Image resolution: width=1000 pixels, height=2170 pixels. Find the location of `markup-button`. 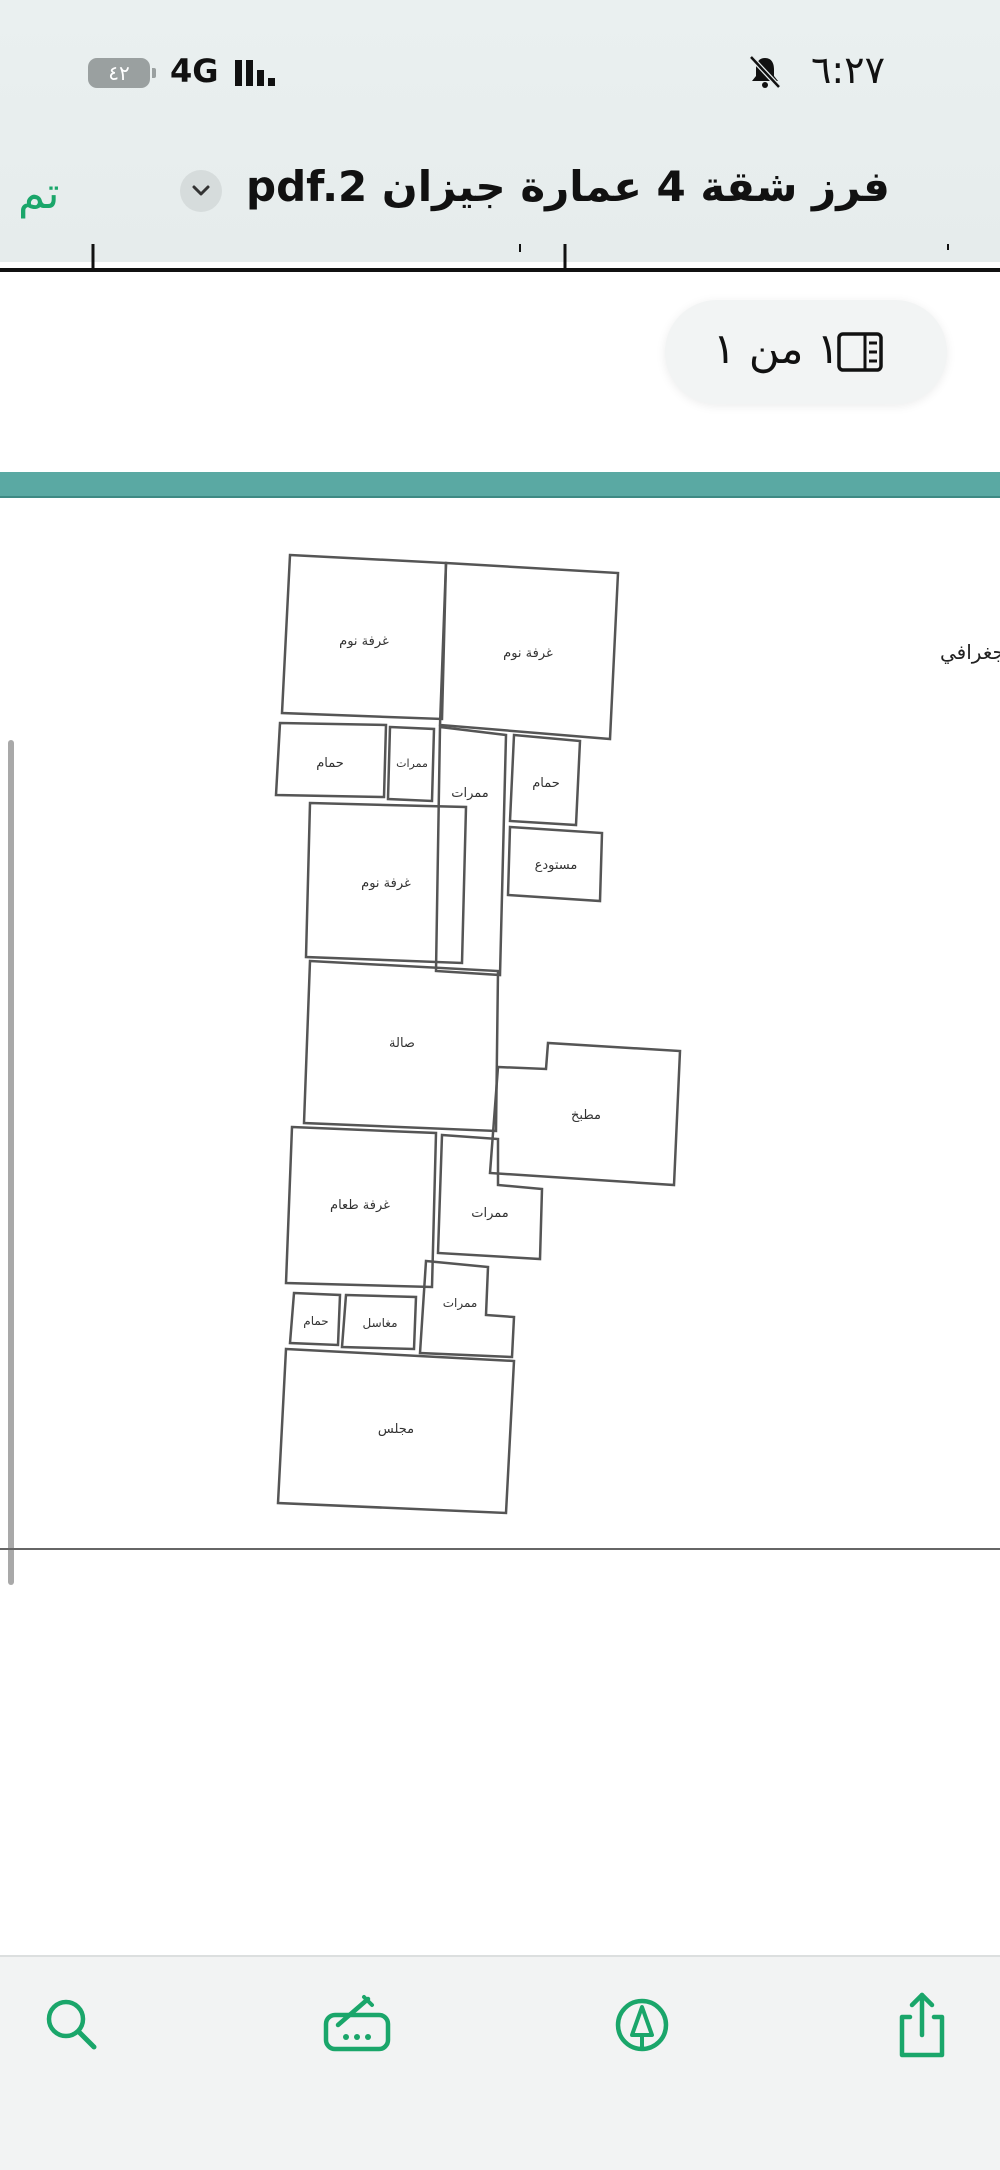

markup-button is located at coordinates (642, 2025).